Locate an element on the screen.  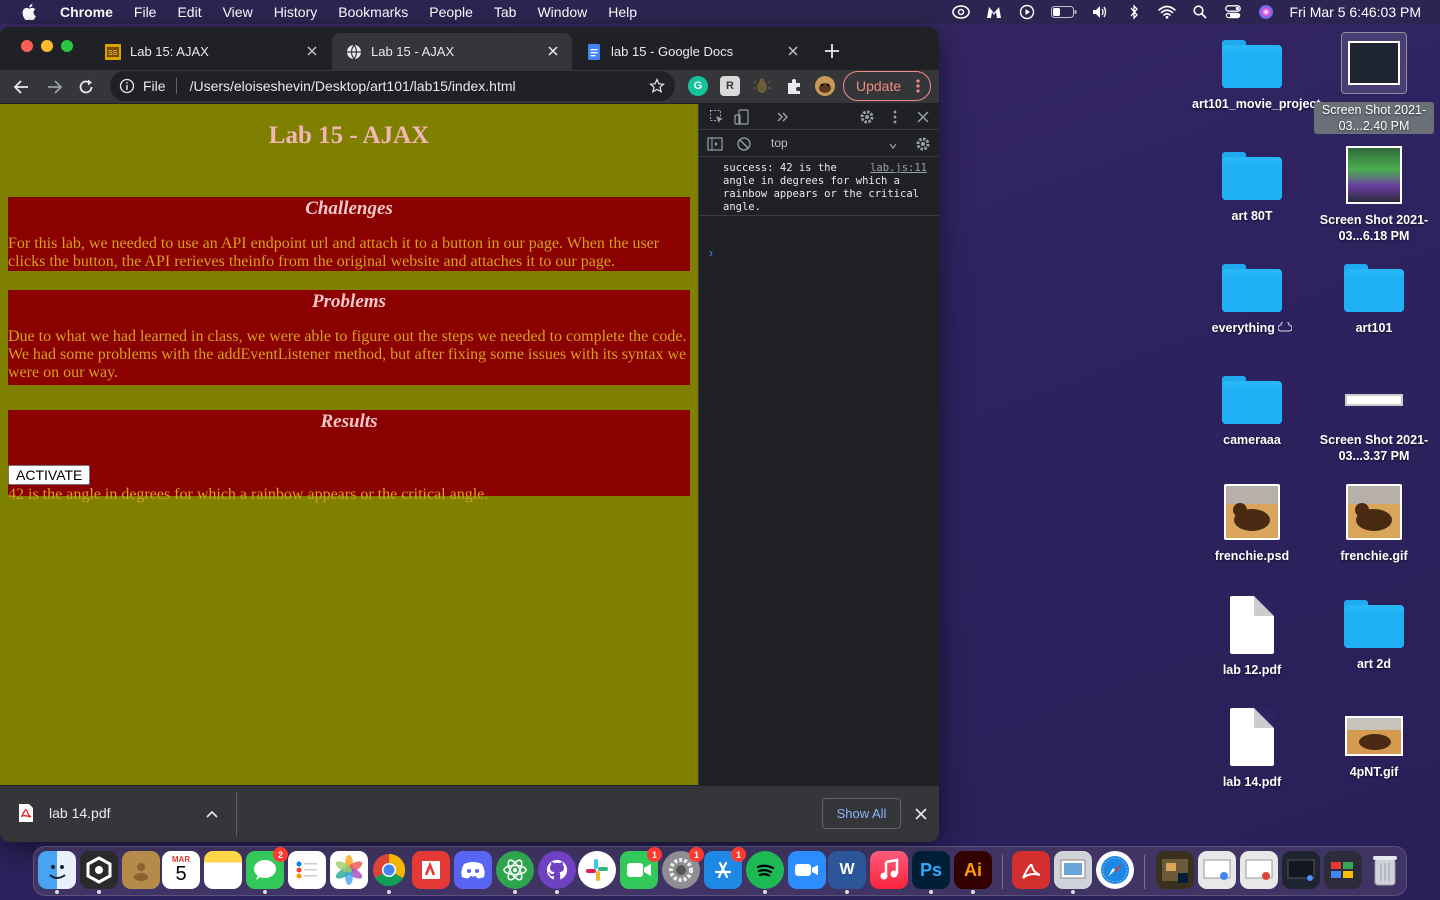
menu-edit: Edit is located at coordinates (189, 12).